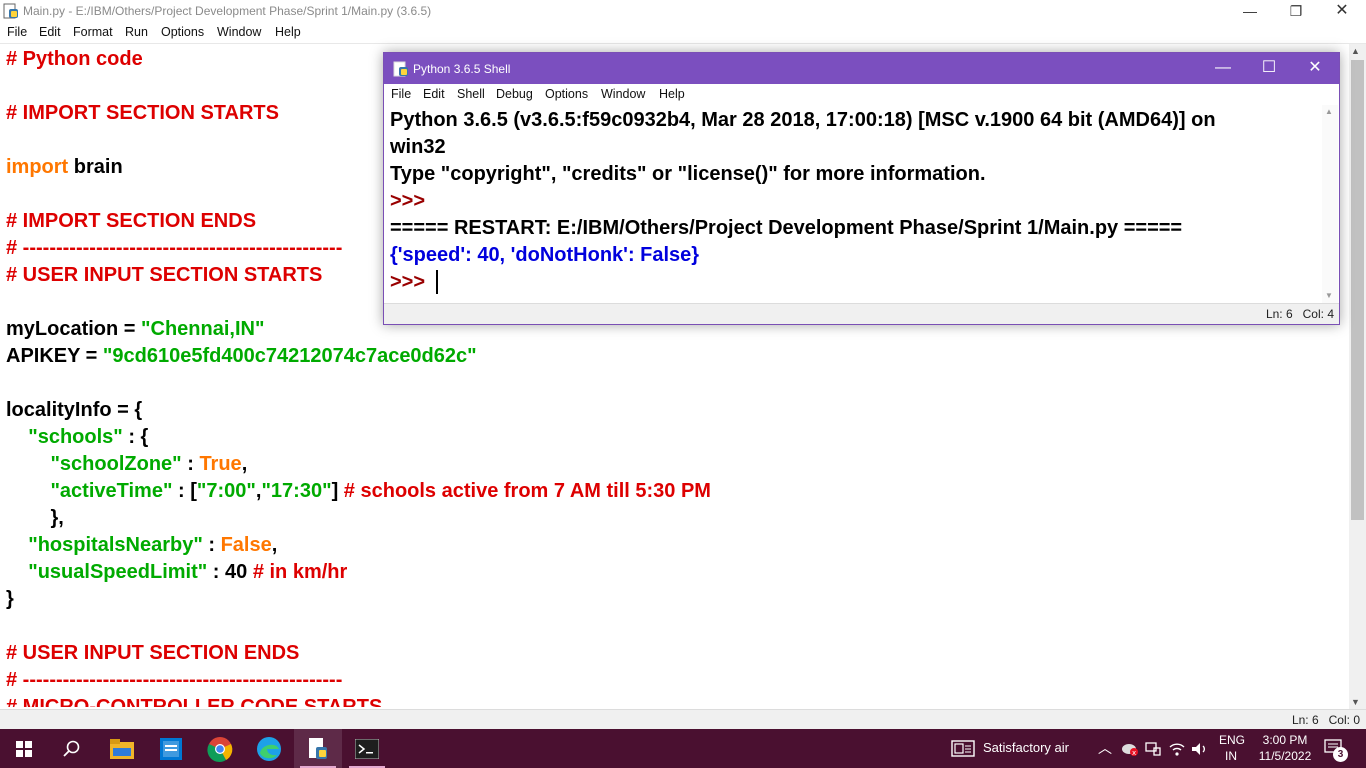 This screenshot has height=768, width=1366. I want to click on code-token: # IMPORT SECTION ENDS, so click(131, 221).